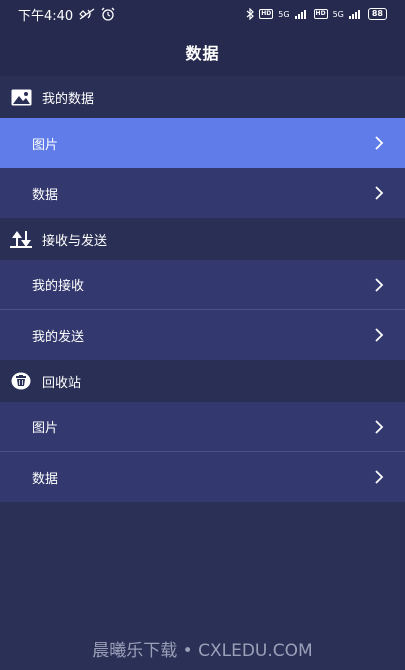  What do you see at coordinates (75, 241) in the screenshot?
I see `section-header-label: 接收与发送` at bounding box center [75, 241].